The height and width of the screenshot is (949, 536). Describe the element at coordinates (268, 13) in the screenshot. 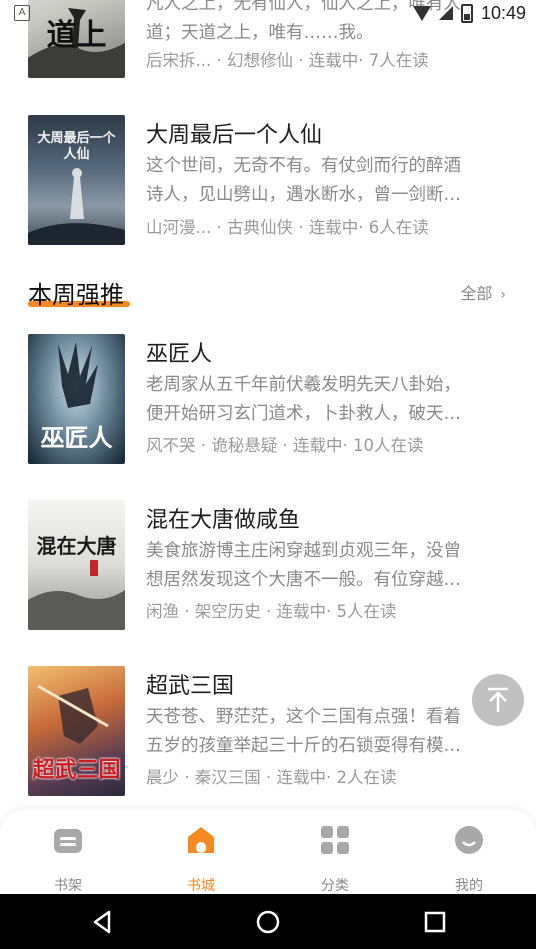

I see `status-bar: A 10:49` at that location.